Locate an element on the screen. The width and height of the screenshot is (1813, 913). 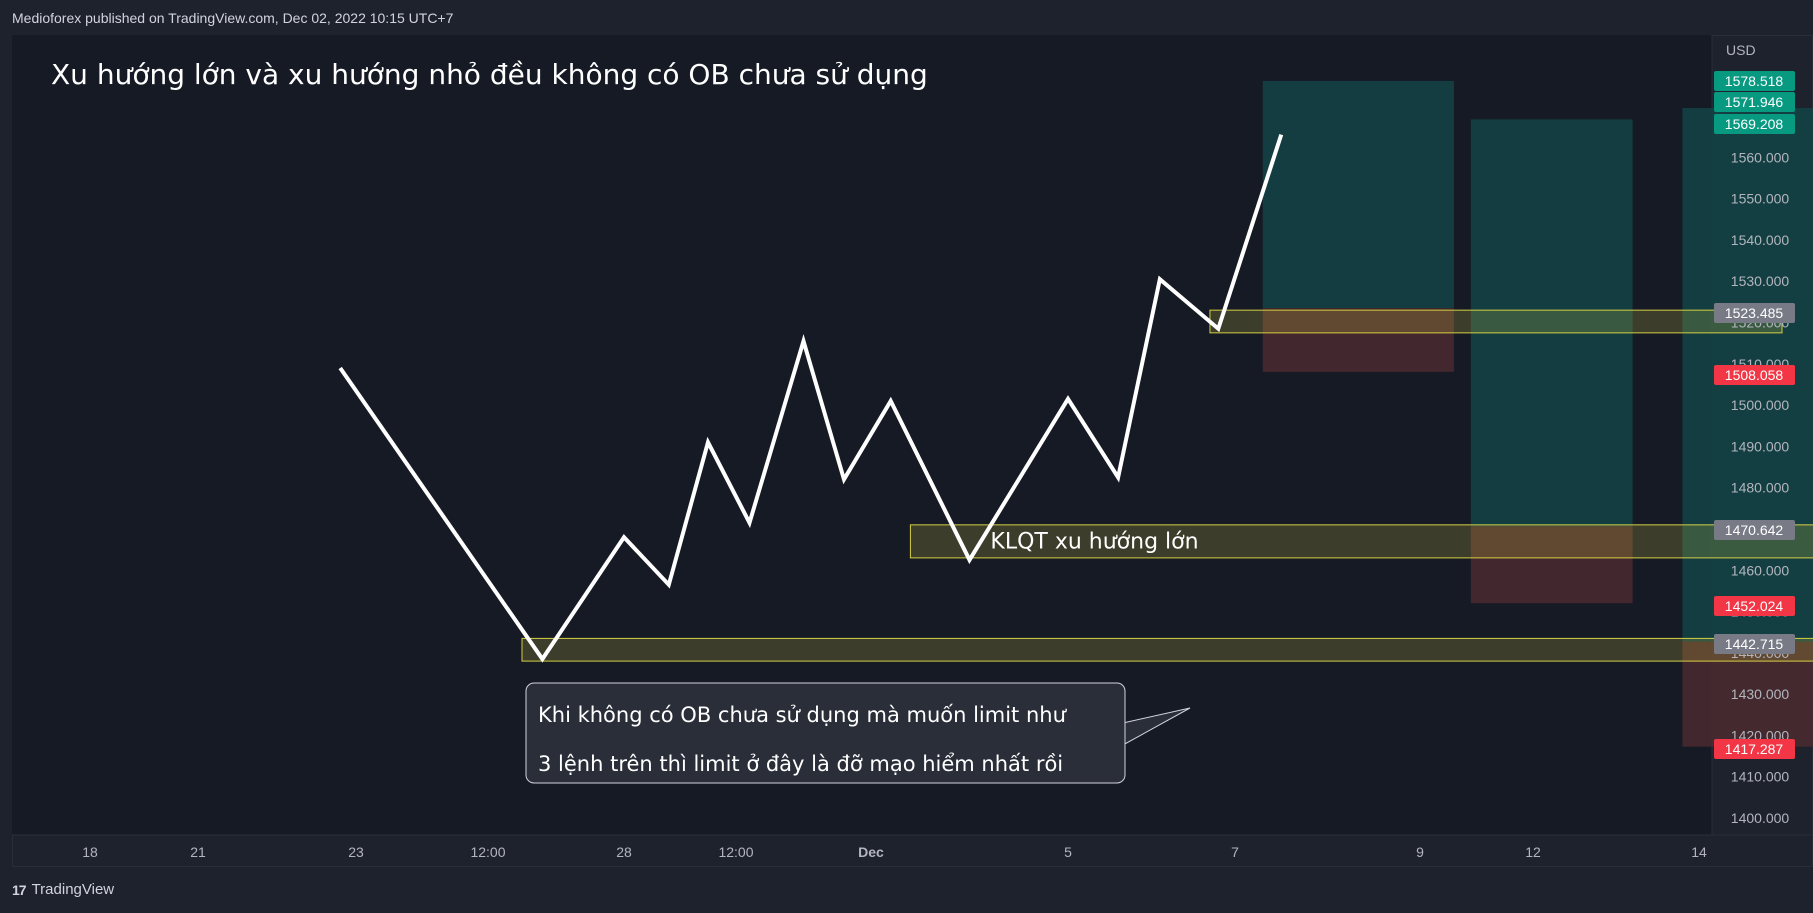
position-0-profit-zone is located at coordinates (1358, 194).